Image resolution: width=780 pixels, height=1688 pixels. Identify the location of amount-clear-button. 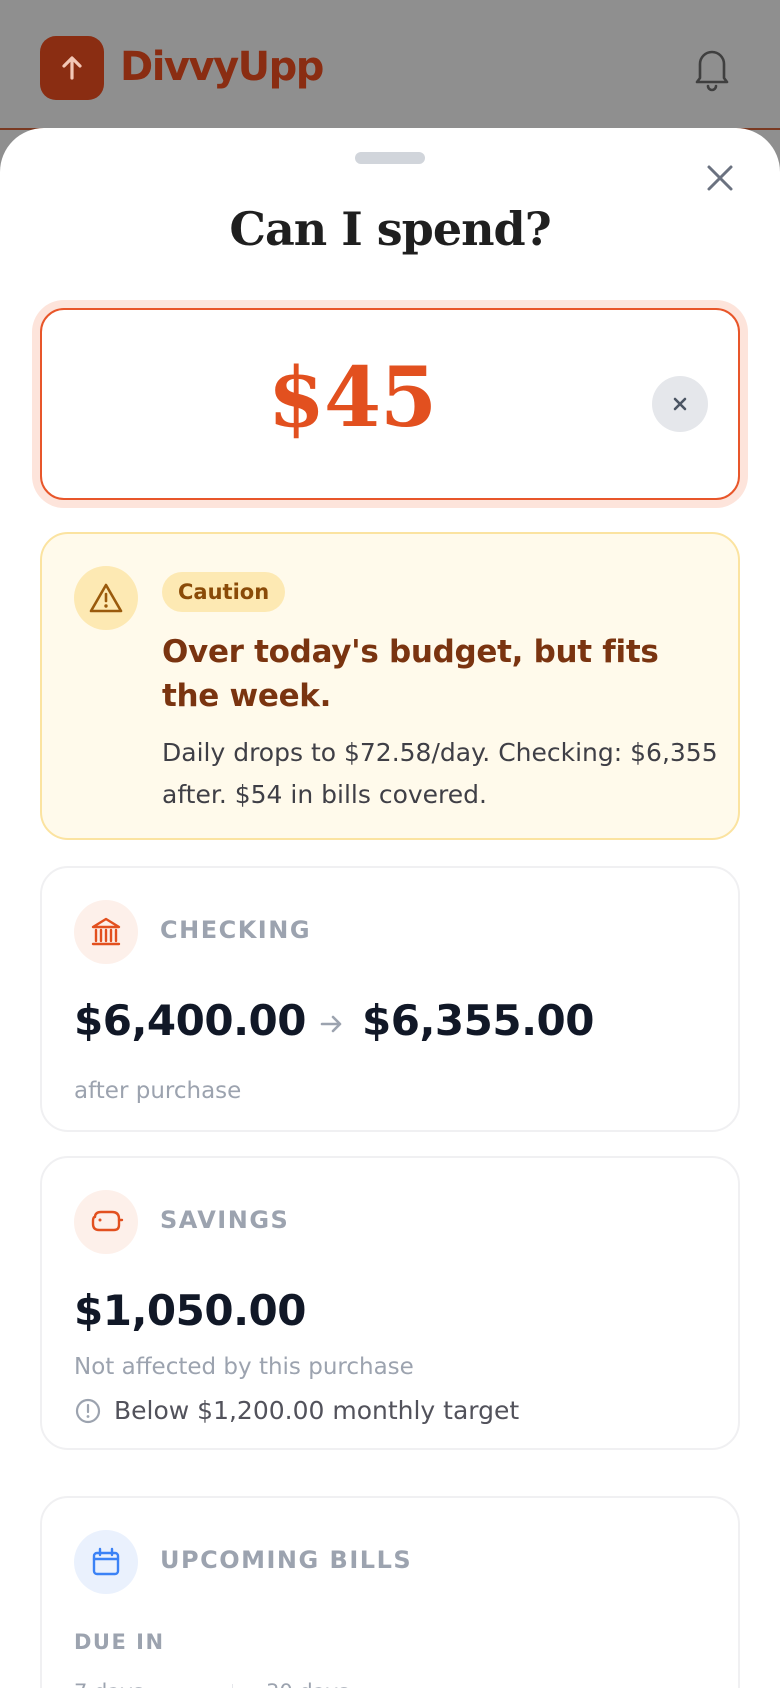
(680, 404).